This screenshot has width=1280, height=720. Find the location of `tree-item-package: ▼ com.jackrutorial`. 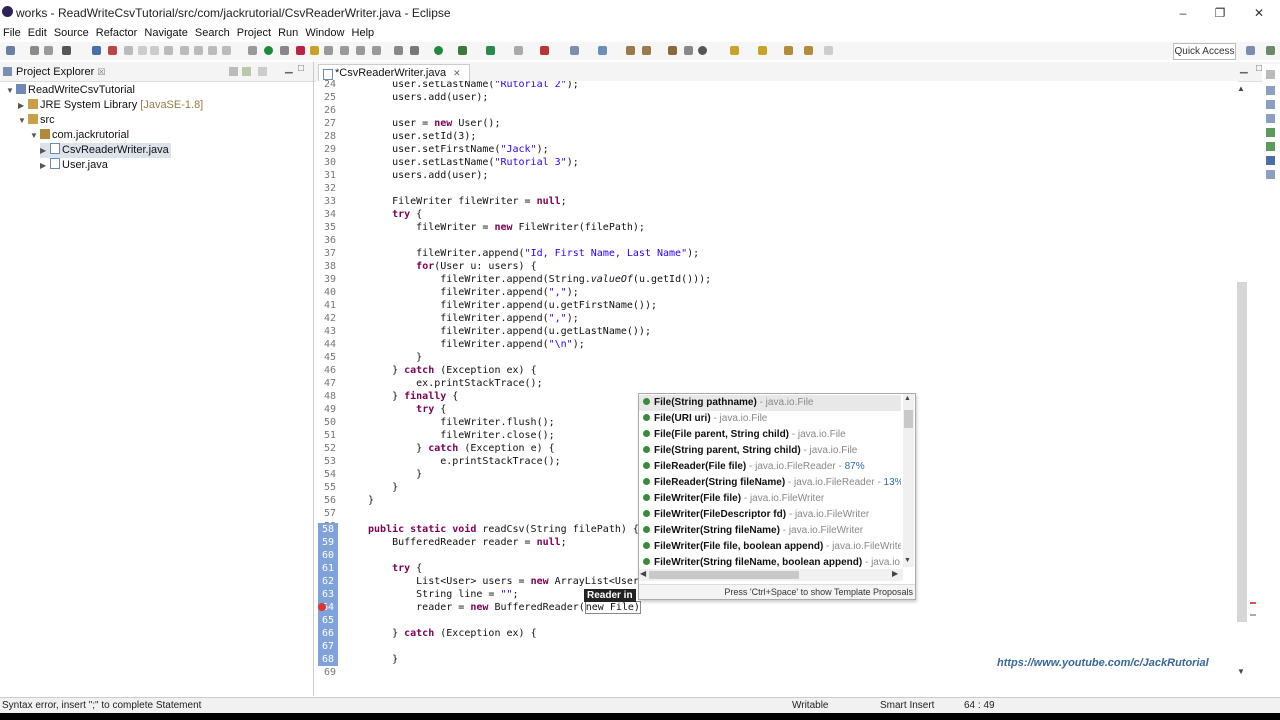

tree-item-package: ▼ com.jackrutorial is located at coordinates (79, 135).